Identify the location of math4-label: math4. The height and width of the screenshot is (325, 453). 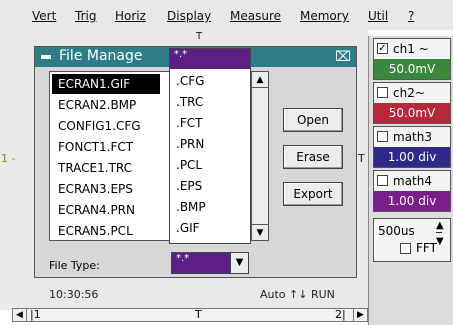
(412, 181).